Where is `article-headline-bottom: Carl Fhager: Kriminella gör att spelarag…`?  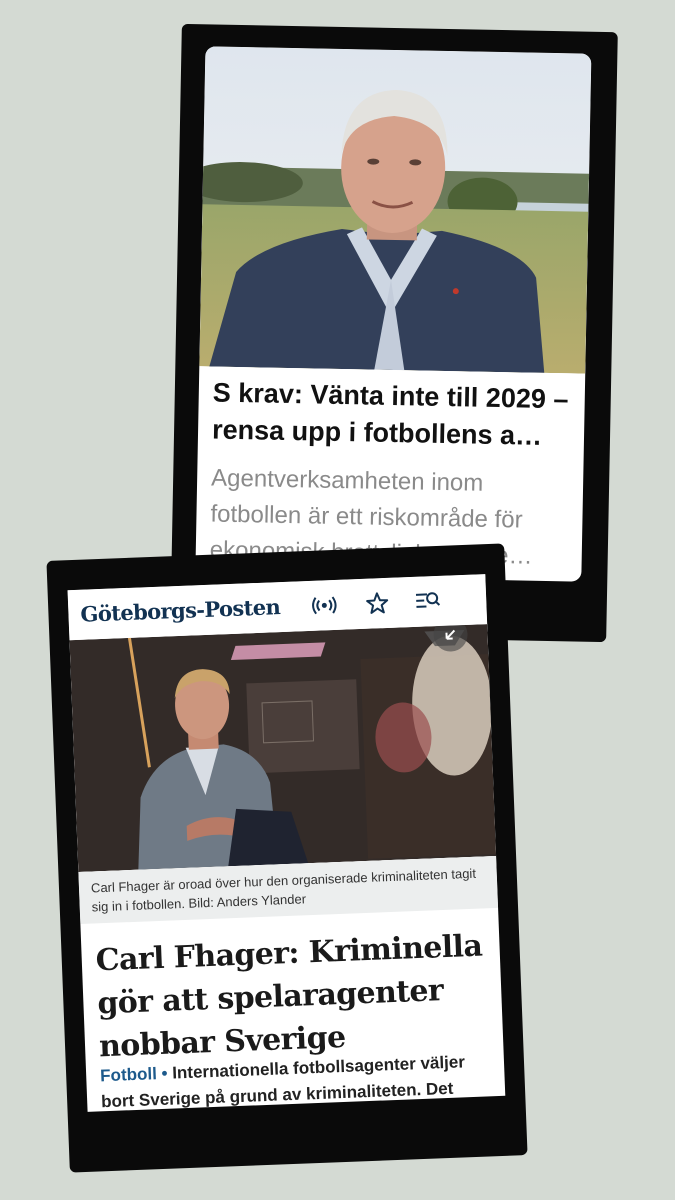 article-headline-bottom: Carl Fhager: Kriminella gör att spelarag… is located at coordinates (293, 996).